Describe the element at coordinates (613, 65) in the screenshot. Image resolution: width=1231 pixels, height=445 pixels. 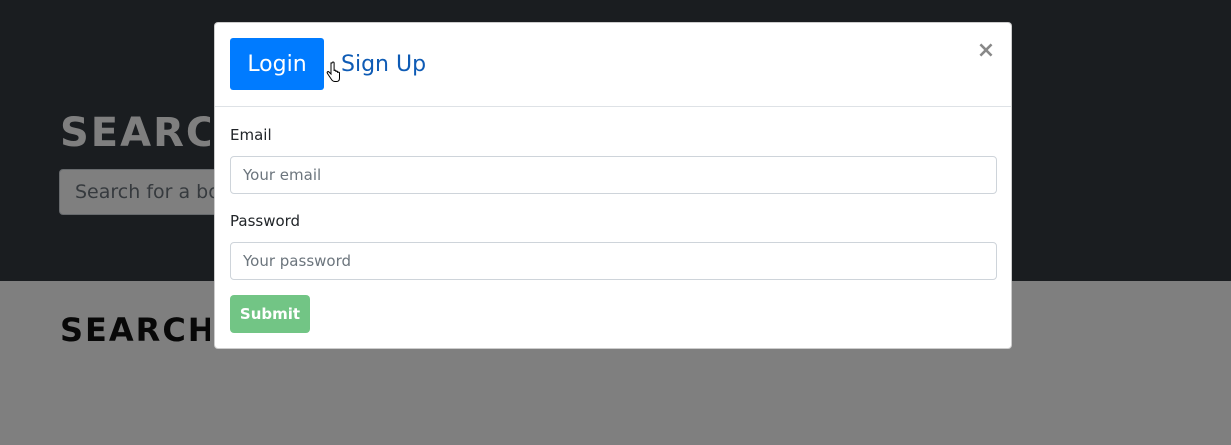
I see `modal-header: Login Sign Up ×` at that location.